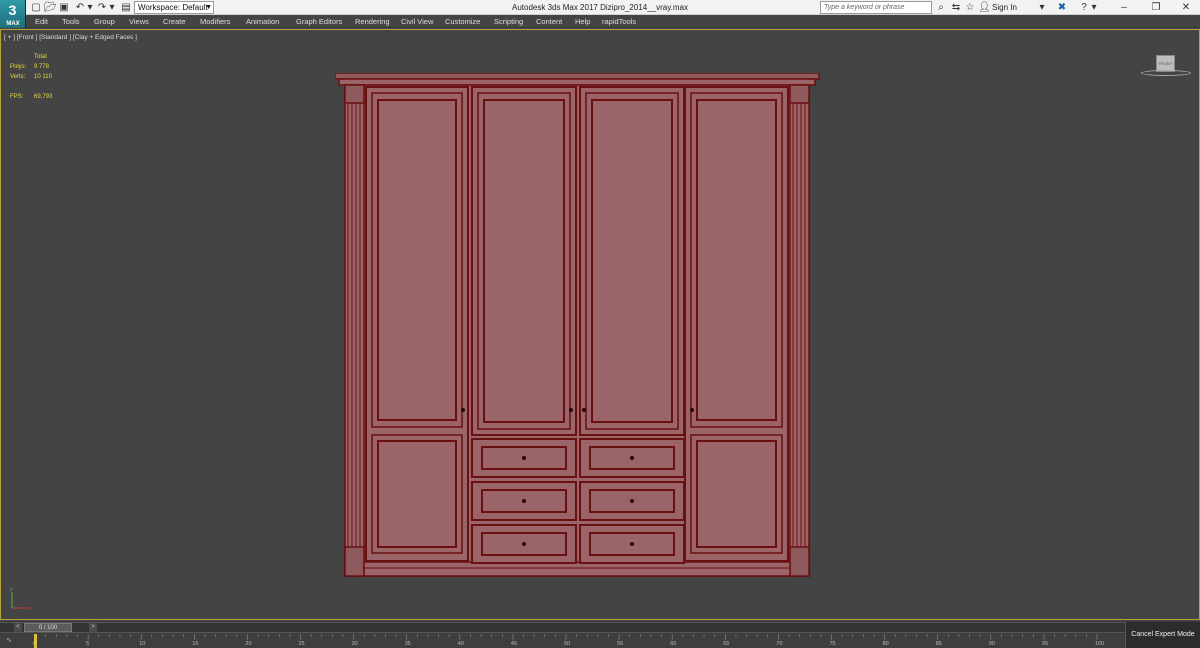 Image resolution: width=1200 pixels, height=648 pixels. I want to click on app-logo-icon: 3 MAX, so click(13, 14).